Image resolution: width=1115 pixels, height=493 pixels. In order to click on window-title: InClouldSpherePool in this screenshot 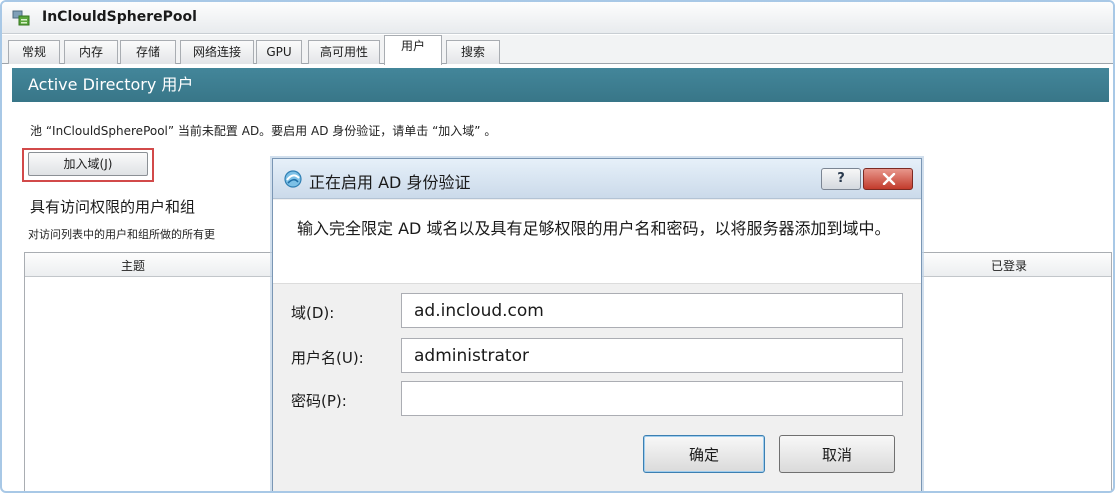, I will do `click(119, 17)`.